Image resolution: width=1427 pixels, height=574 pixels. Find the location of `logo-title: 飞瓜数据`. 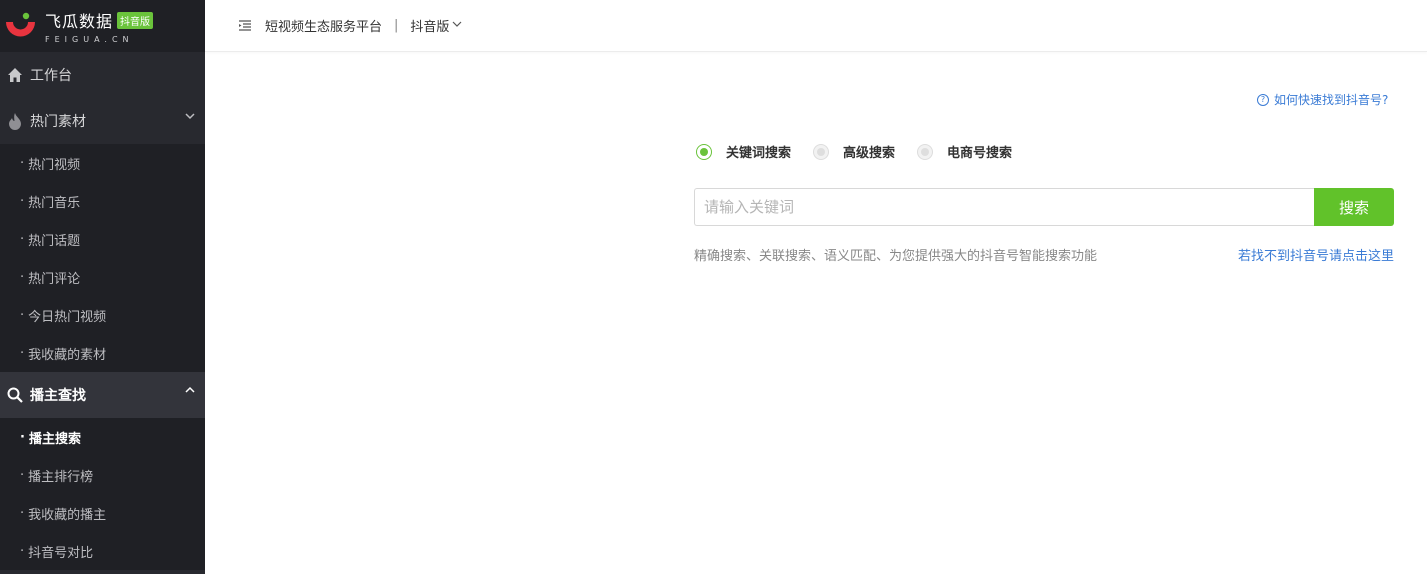

logo-title: 飞瓜数据 is located at coordinates (79, 21).